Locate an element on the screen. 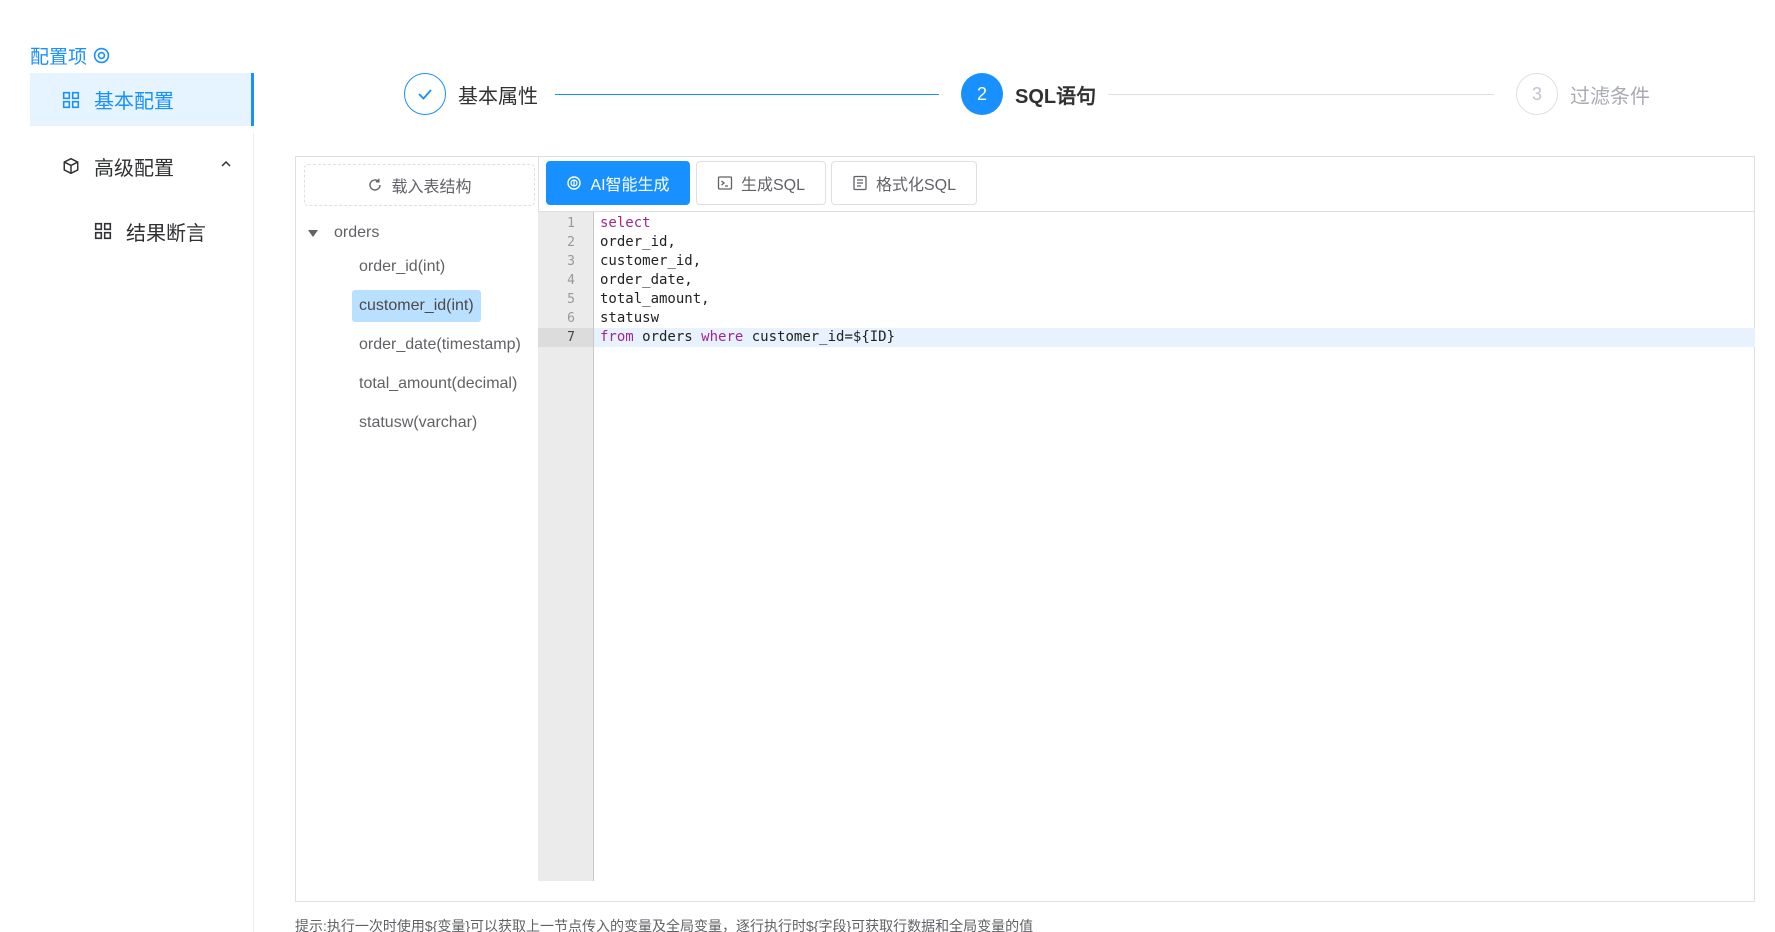 This screenshot has height=932, width=1775. sql-keyword: where is located at coordinates (722, 337).